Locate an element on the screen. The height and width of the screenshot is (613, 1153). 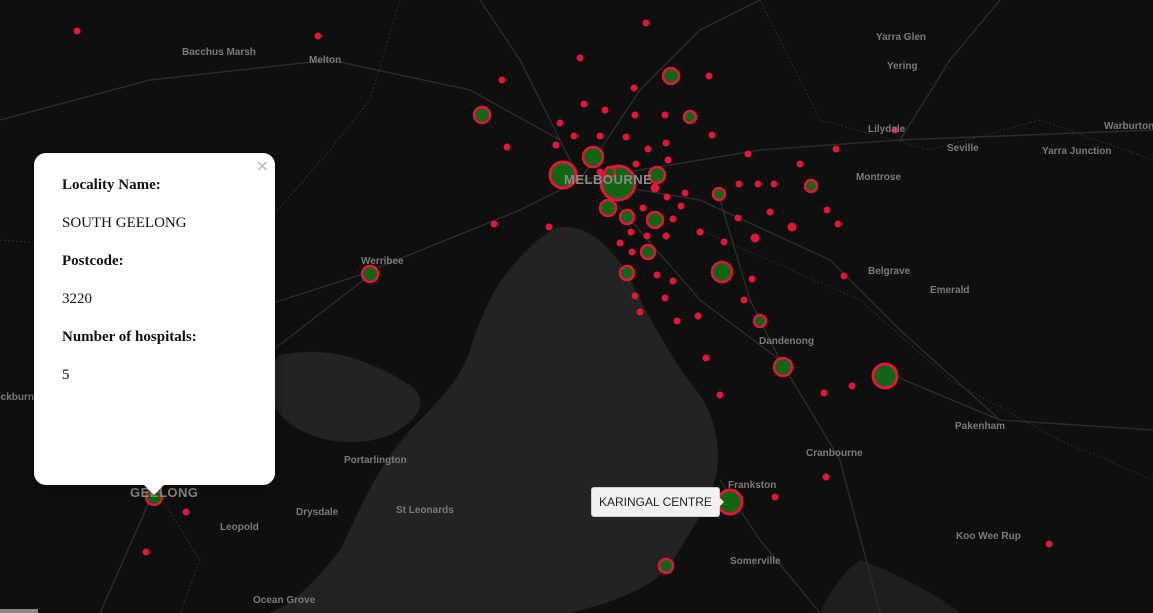
popup-close-button: × is located at coordinates (262, 165).